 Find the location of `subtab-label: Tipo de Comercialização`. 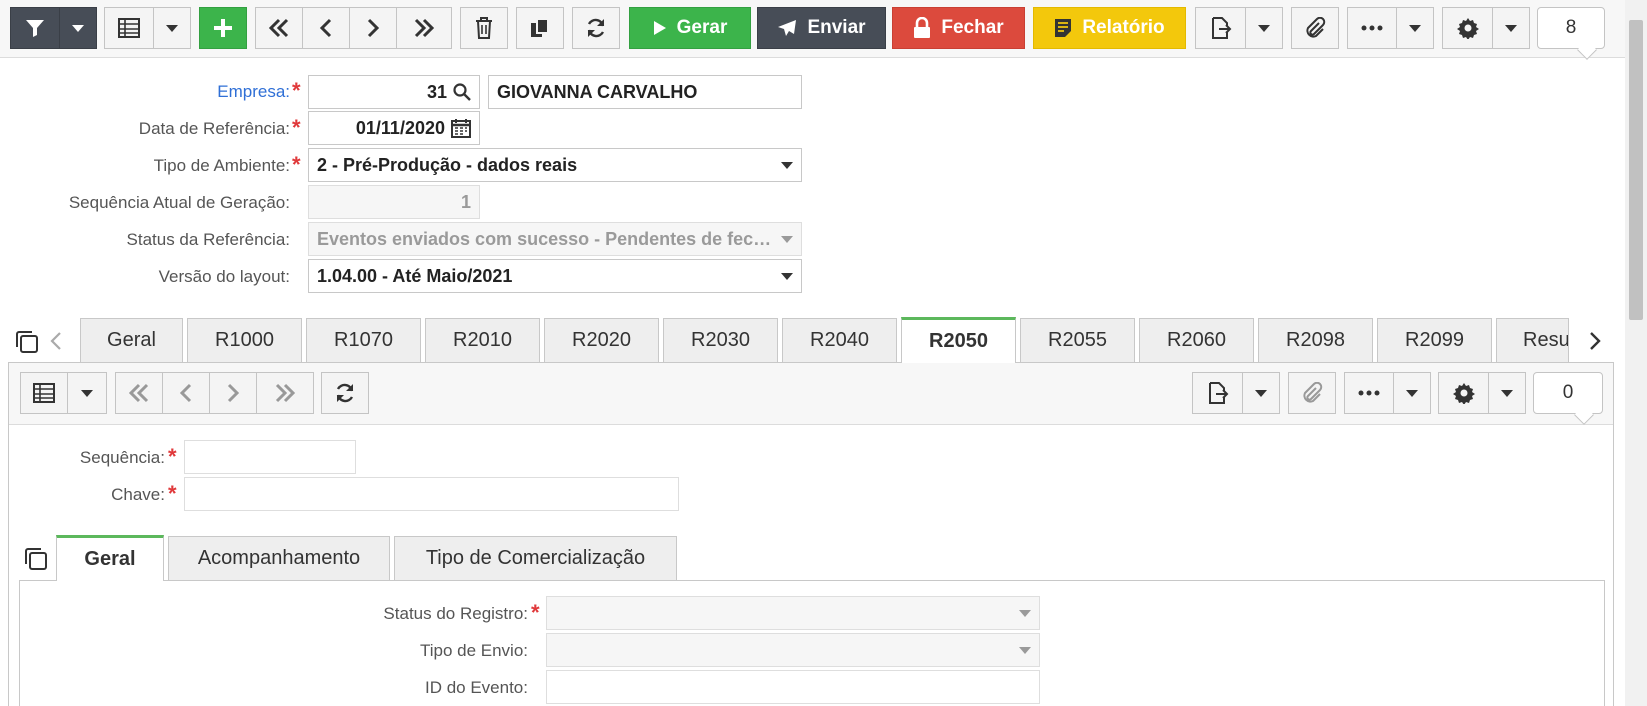

subtab-label: Tipo de Comercialização is located at coordinates (535, 558).